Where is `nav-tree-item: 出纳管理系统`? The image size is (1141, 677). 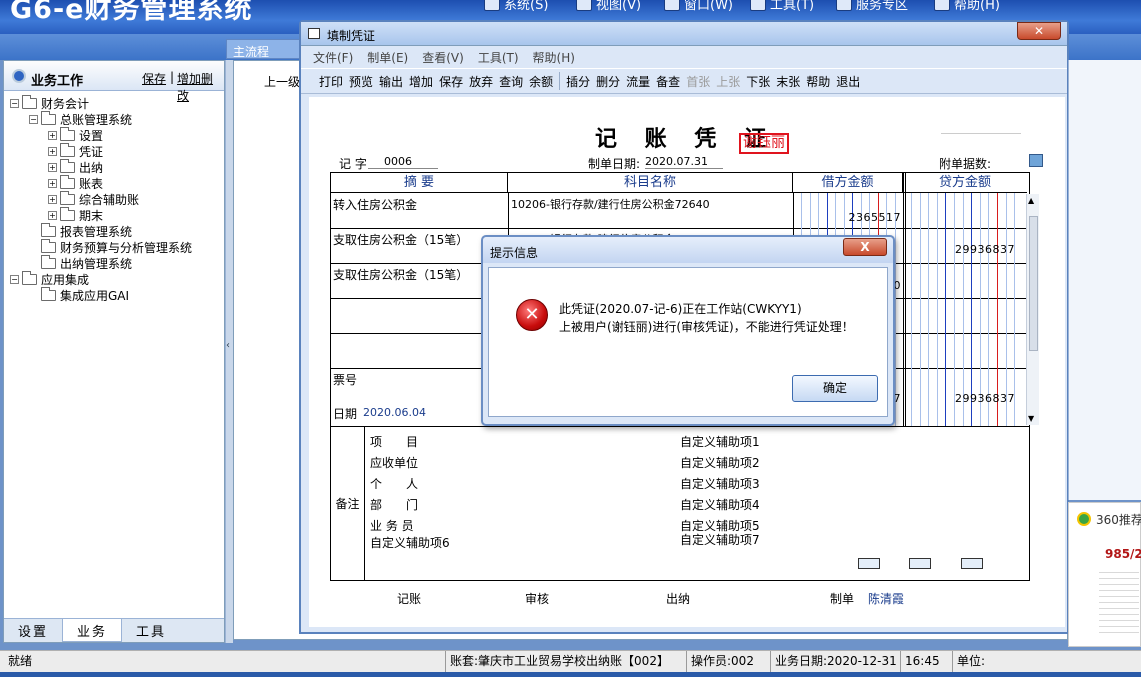 nav-tree-item: 出纳管理系统 is located at coordinates (80, 262).